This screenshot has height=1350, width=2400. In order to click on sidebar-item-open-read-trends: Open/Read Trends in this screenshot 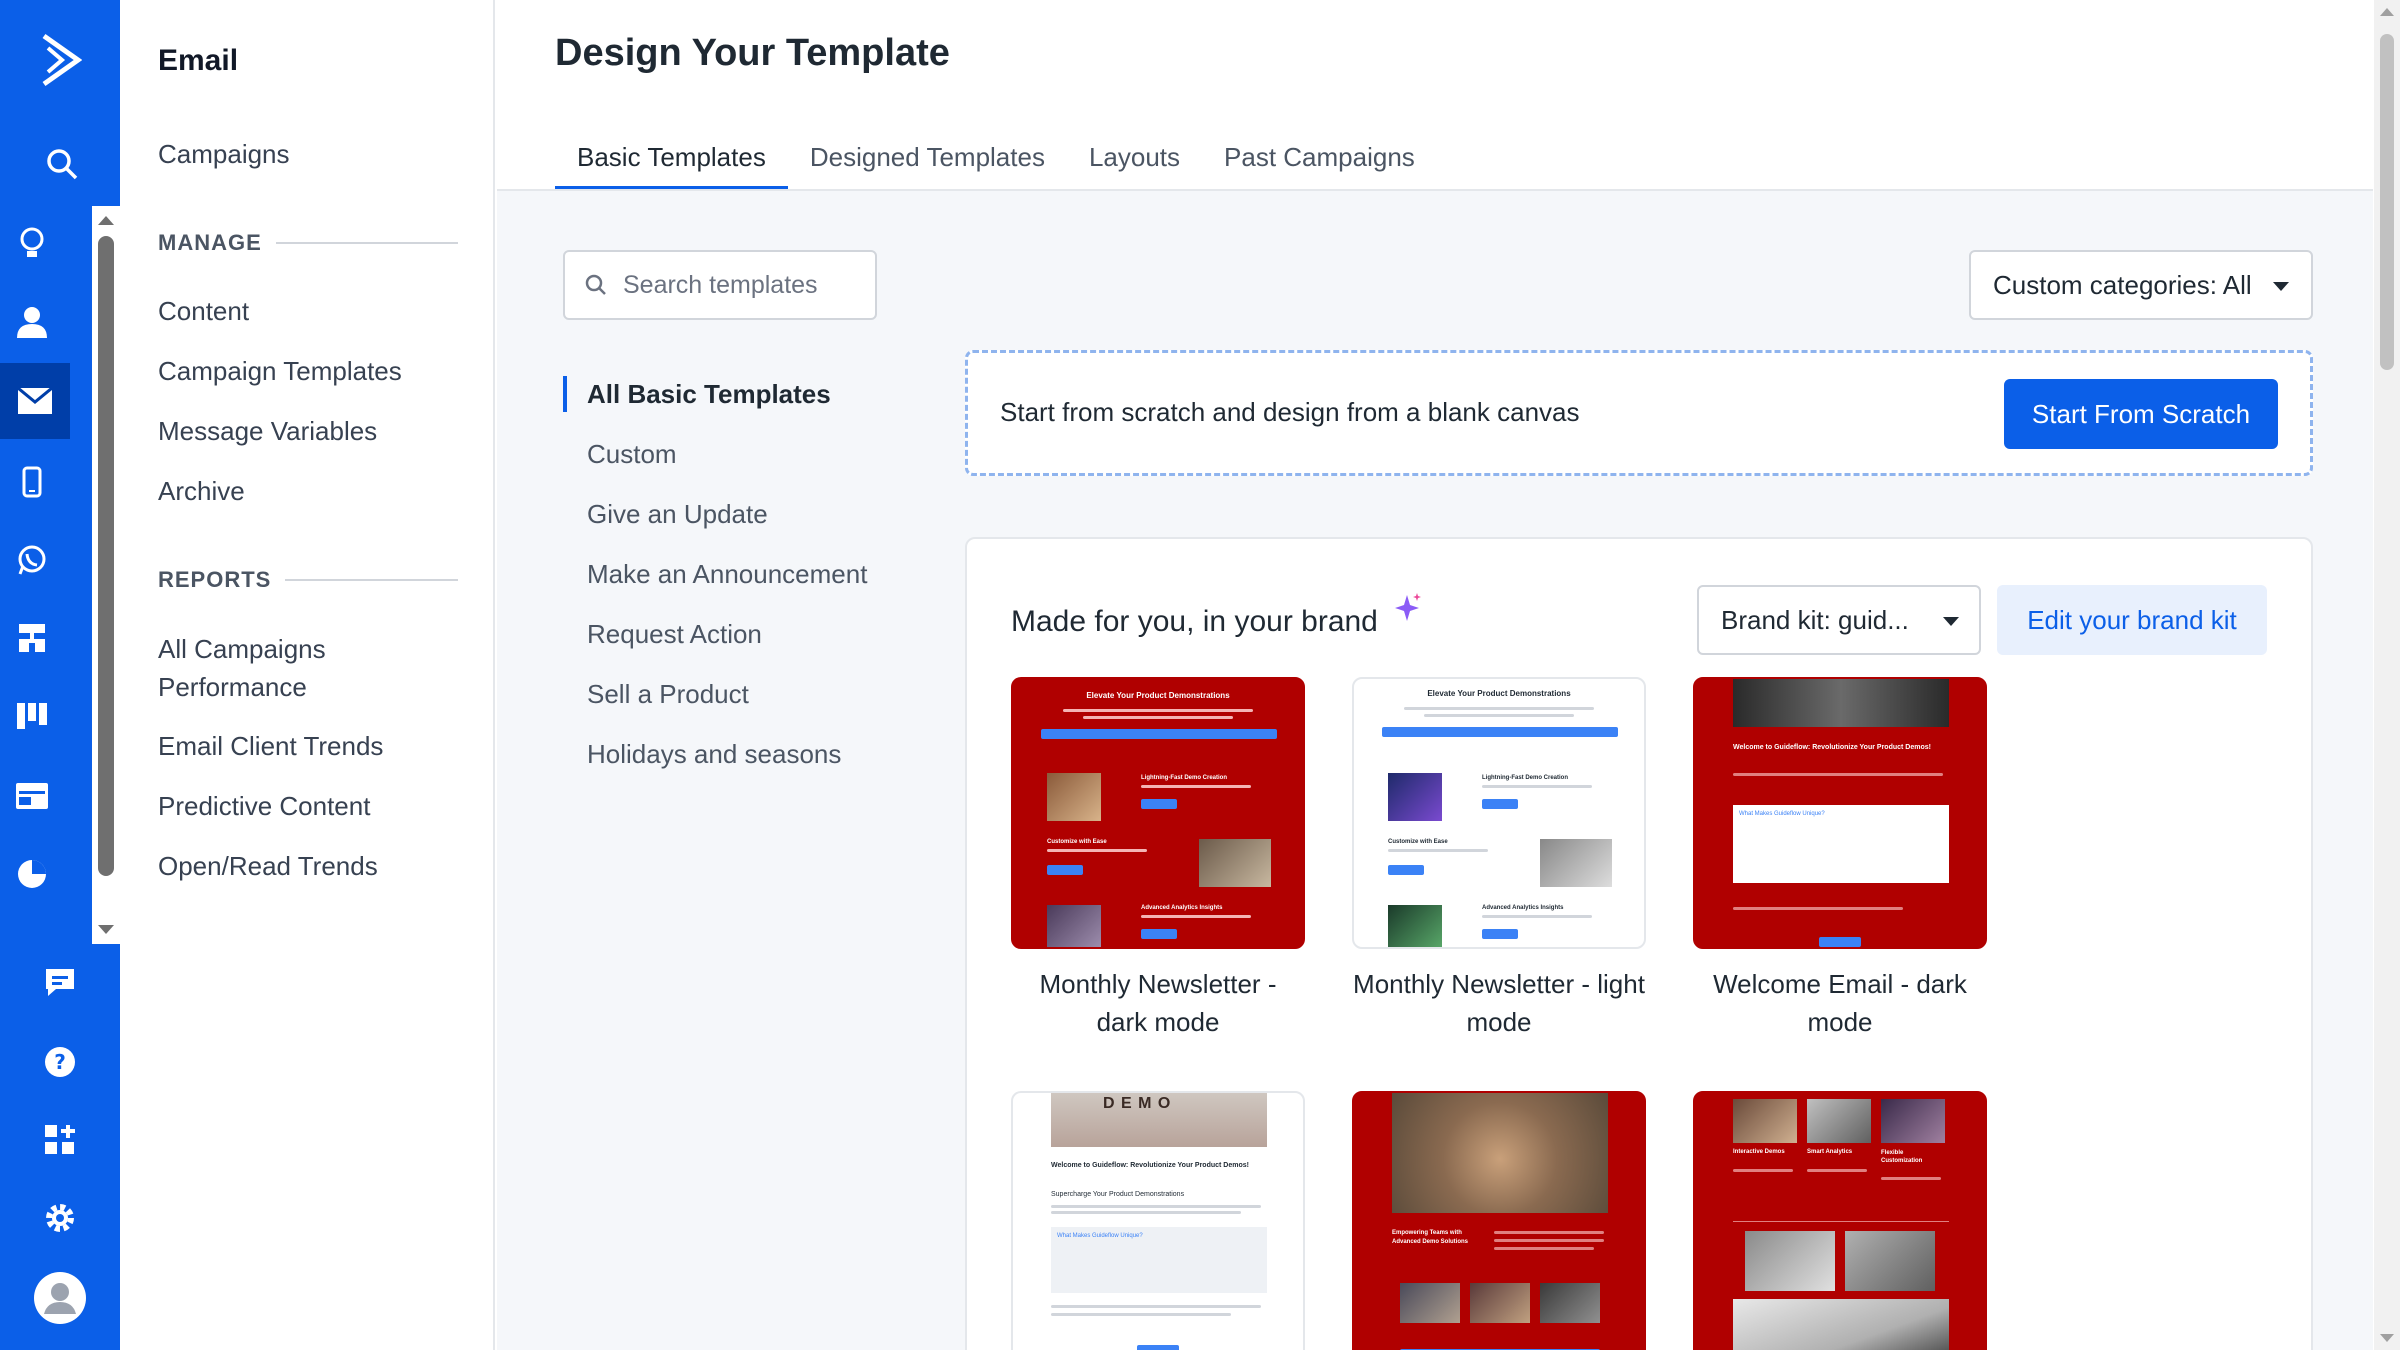, I will do `click(318, 866)`.